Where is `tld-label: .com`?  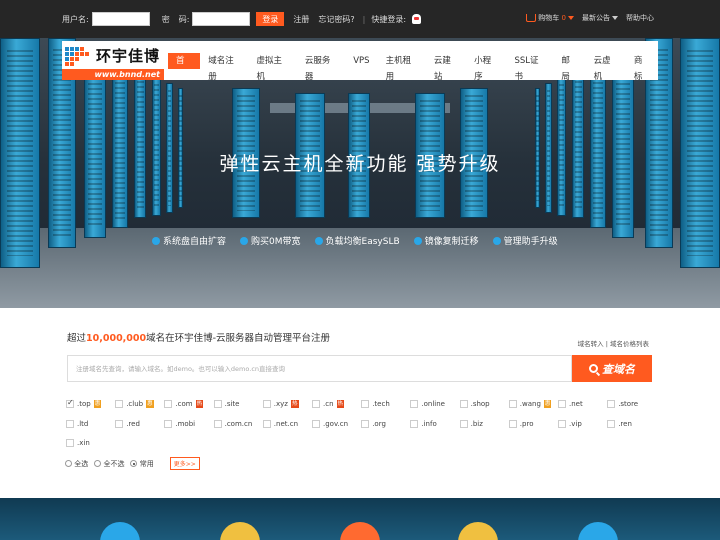
tld-label: .com is located at coordinates (184, 404).